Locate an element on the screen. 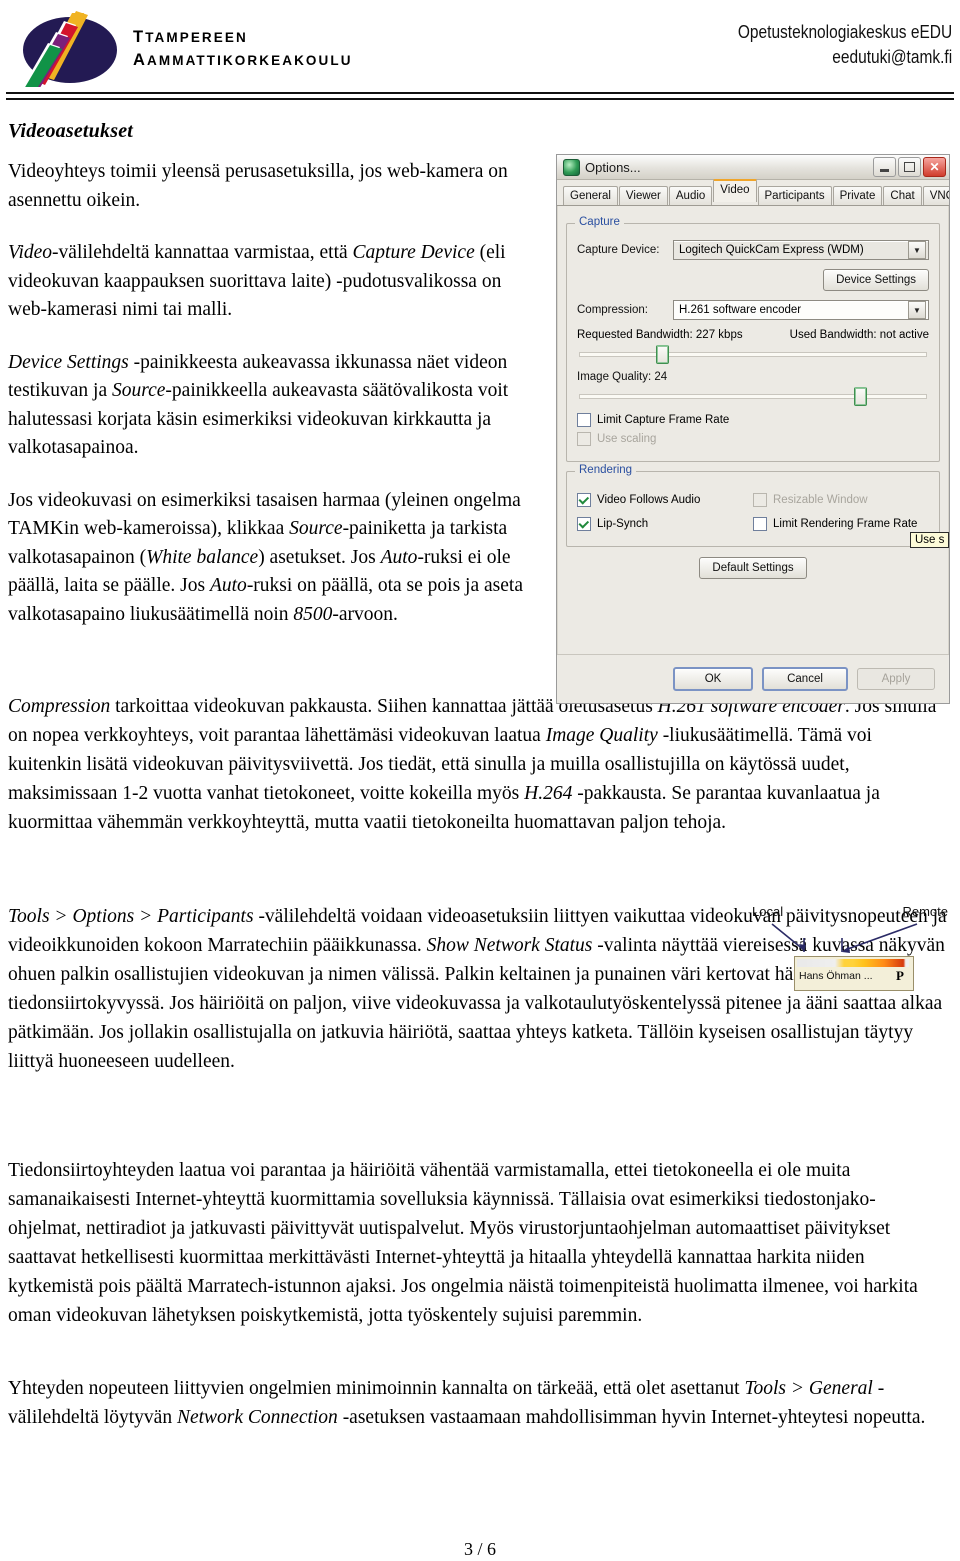 This screenshot has height=1561, width=960. minimize-button is located at coordinates (884, 167).